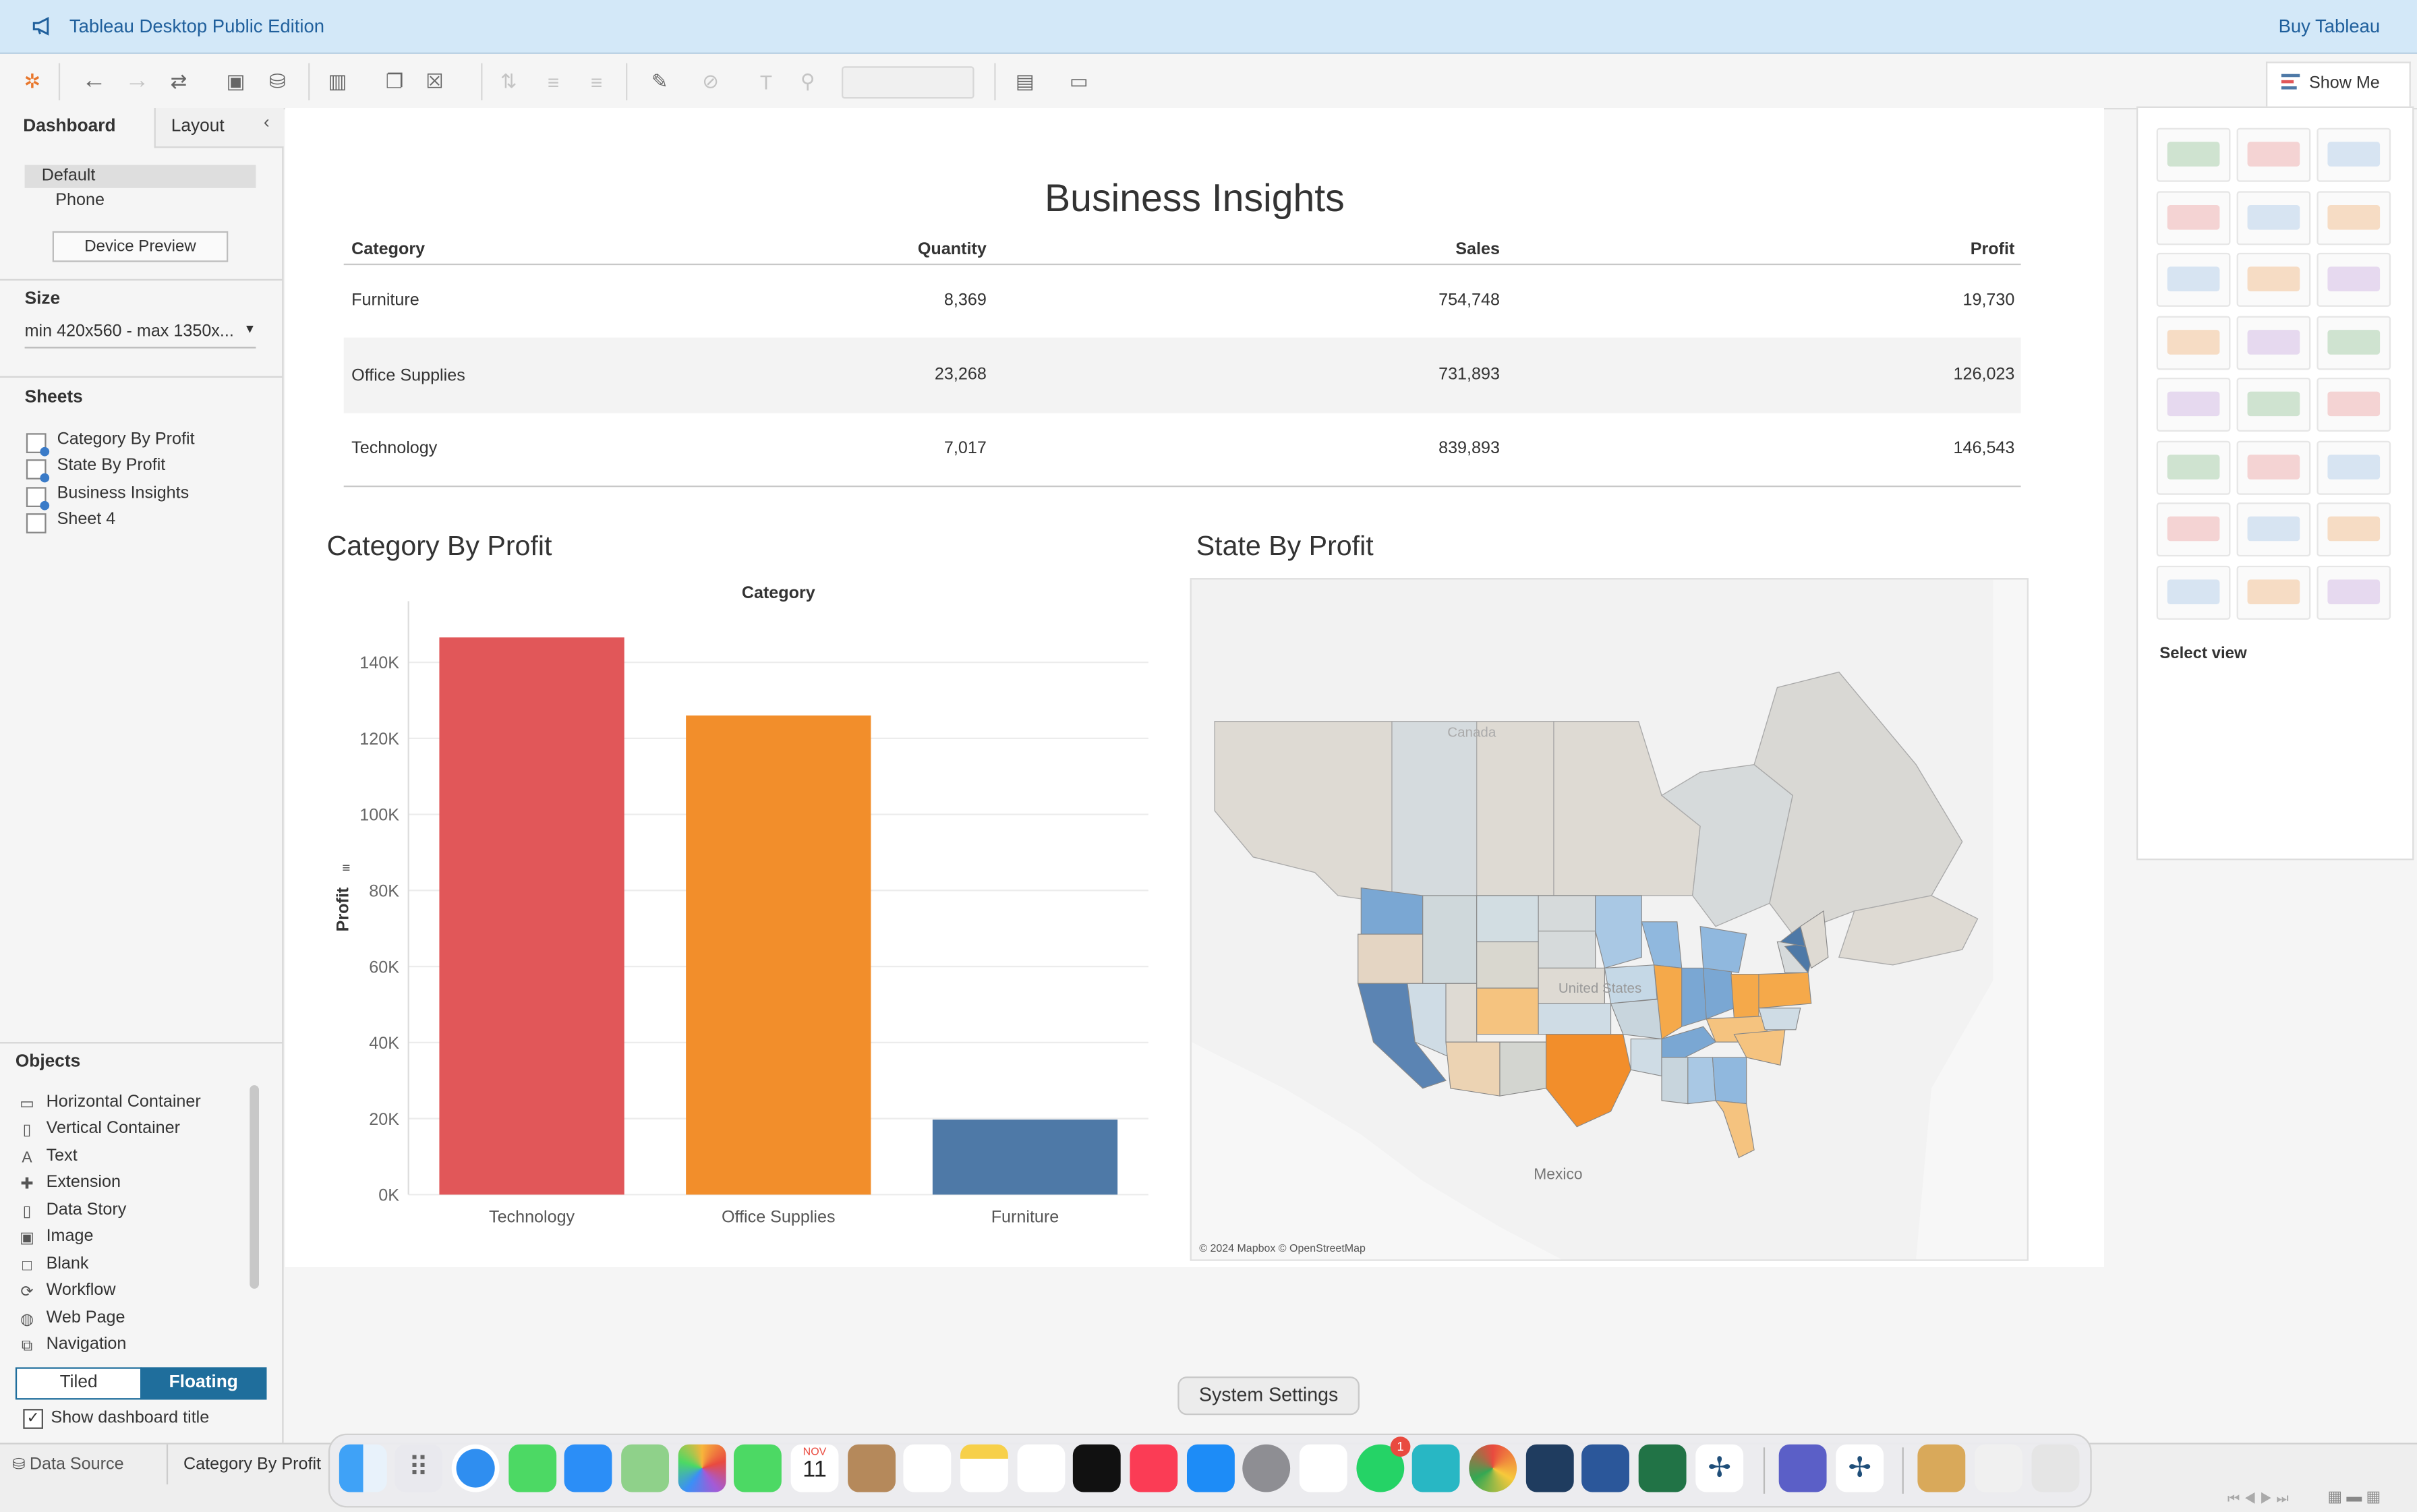 The image size is (2417, 1512). I want to click on object-web-page: ◍ Web Page, so click(134, 1322).